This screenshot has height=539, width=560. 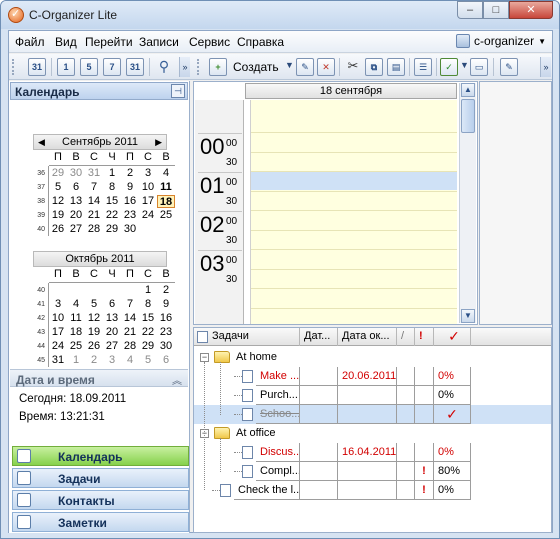 I want to click on calendar-day: 19, so click(x=94, y=332).